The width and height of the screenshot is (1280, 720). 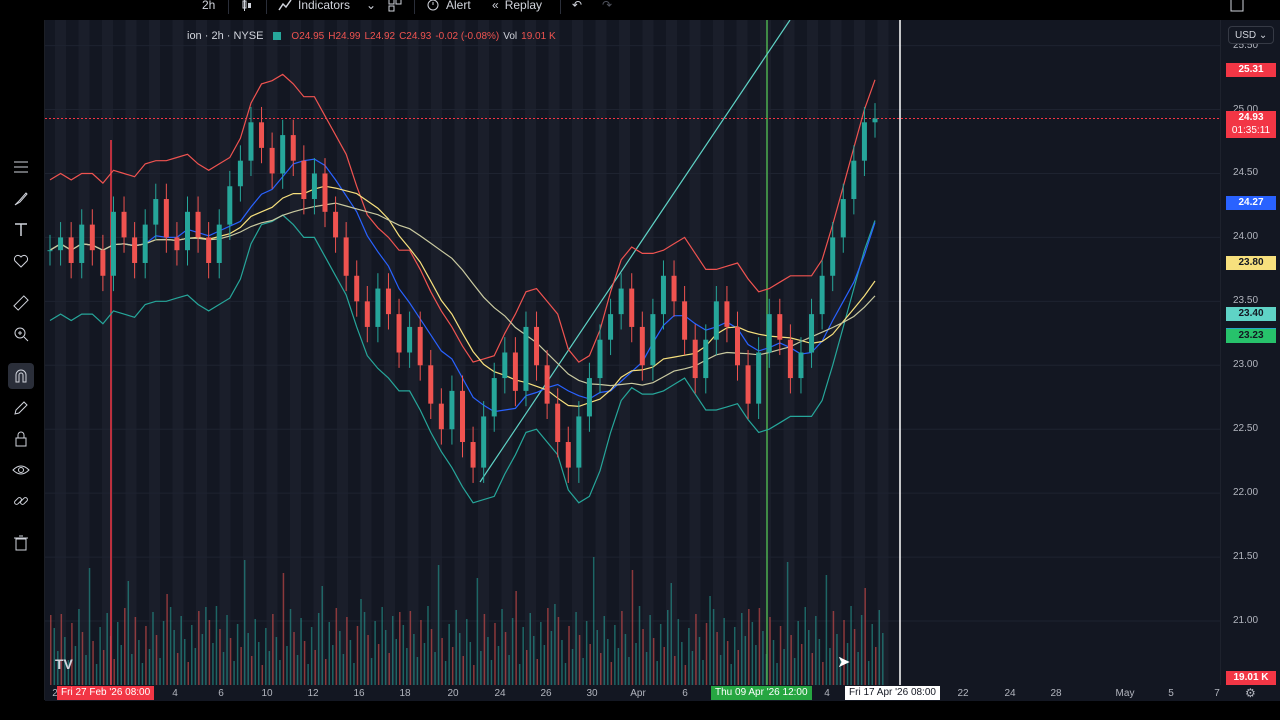 I want to click on redo-icon: ↷, so click(x=607, y=6).